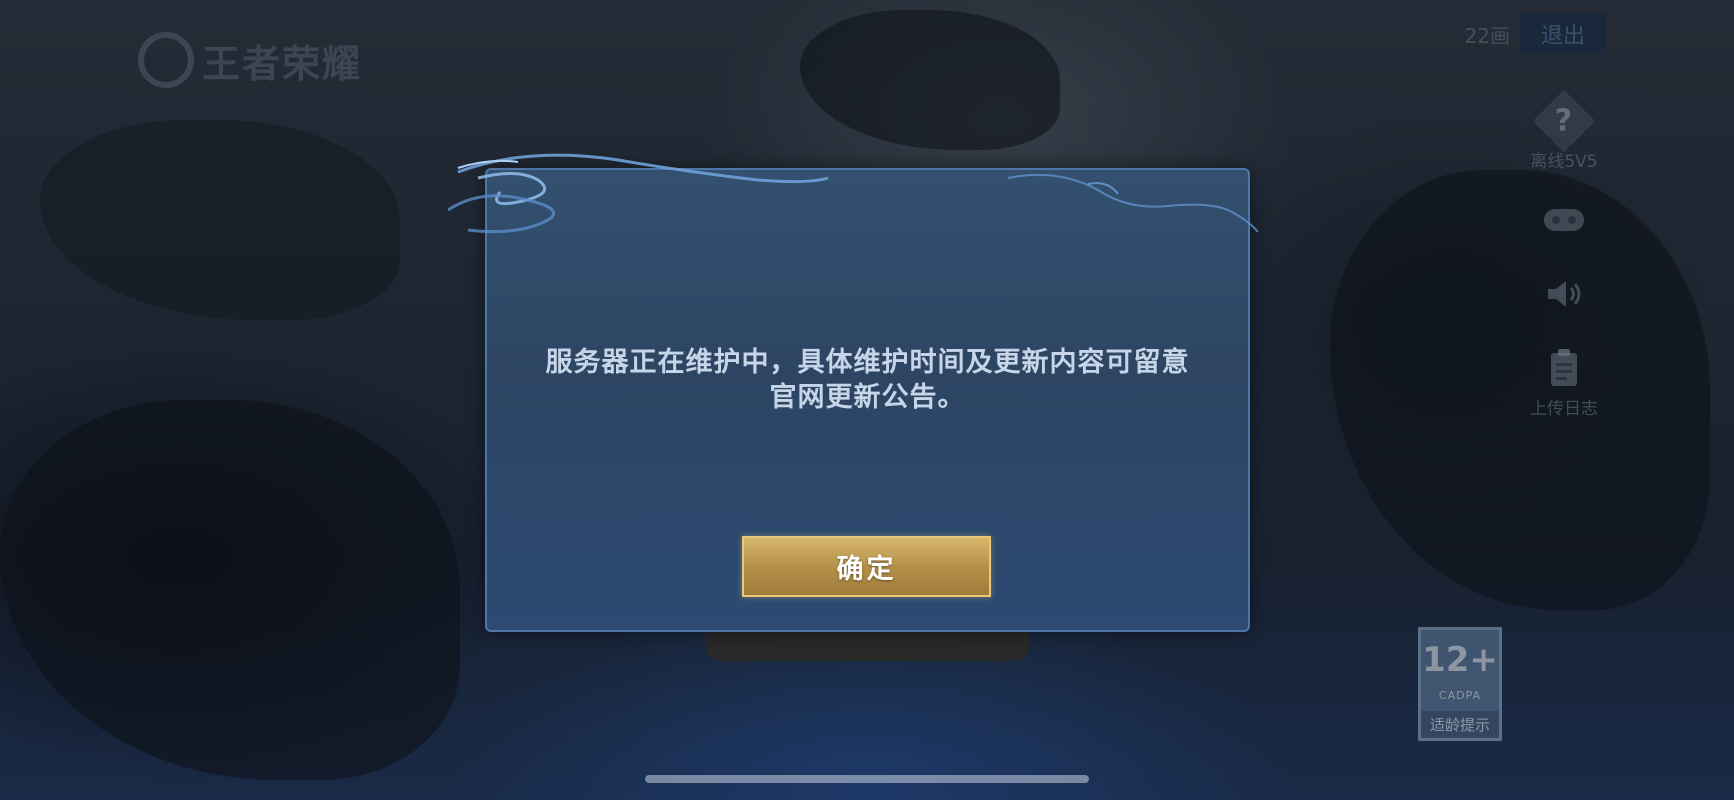 The height and width of the screenshot is (800, 1734). What do you see at coordinates (867, 779) in the screenshot?
I see `home-indicator` at bounding box center [867, 779].